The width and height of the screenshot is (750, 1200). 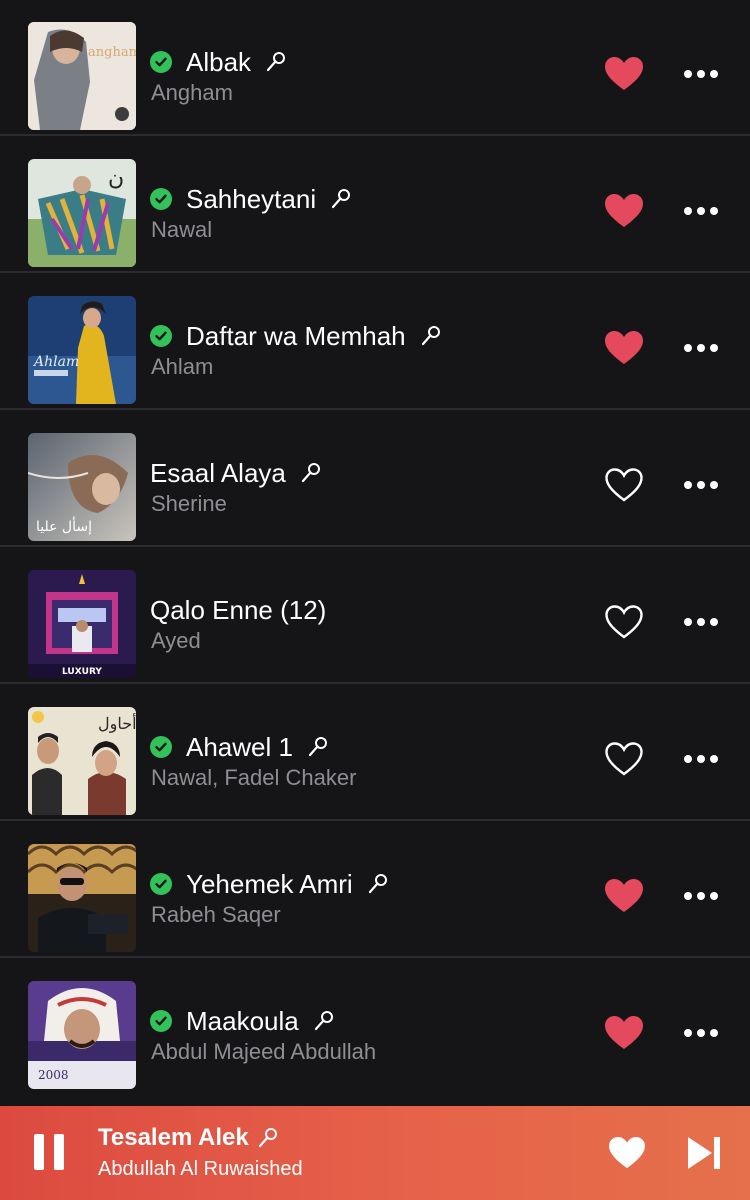 What do you see at coordinates (116, 178) in the screenshot?
I see `svg-text: ن` at bounding box center [116, 178].